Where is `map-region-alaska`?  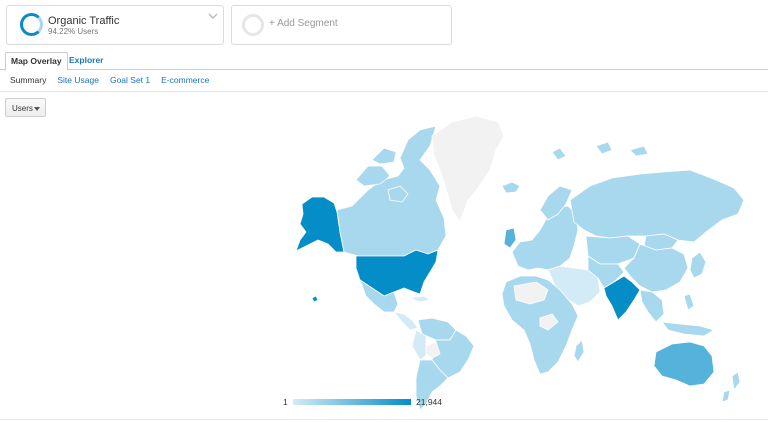 map-region-alaska is located at coordinates (320, 224).